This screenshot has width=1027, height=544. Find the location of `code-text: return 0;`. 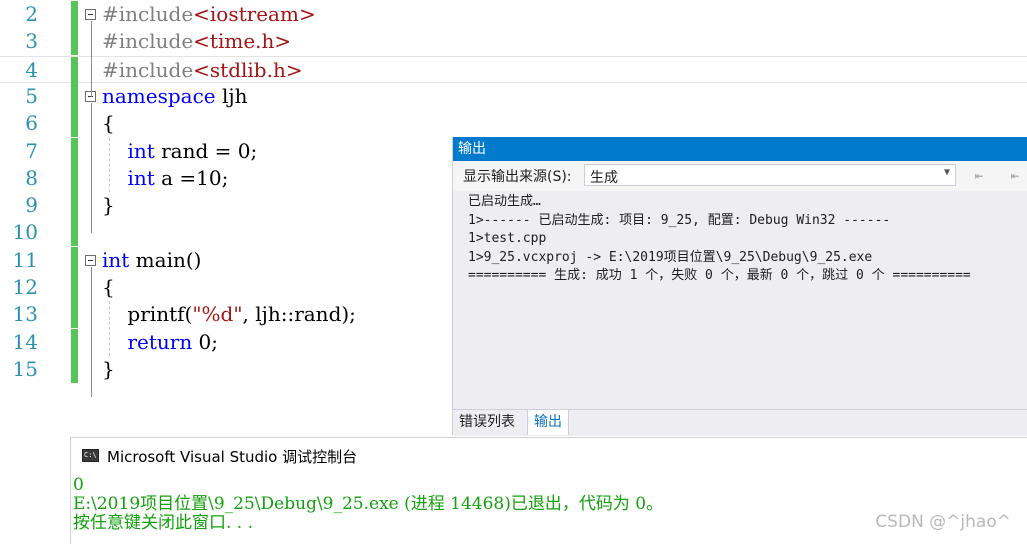

code-text: return 0; is located at coordinates (173, 341).